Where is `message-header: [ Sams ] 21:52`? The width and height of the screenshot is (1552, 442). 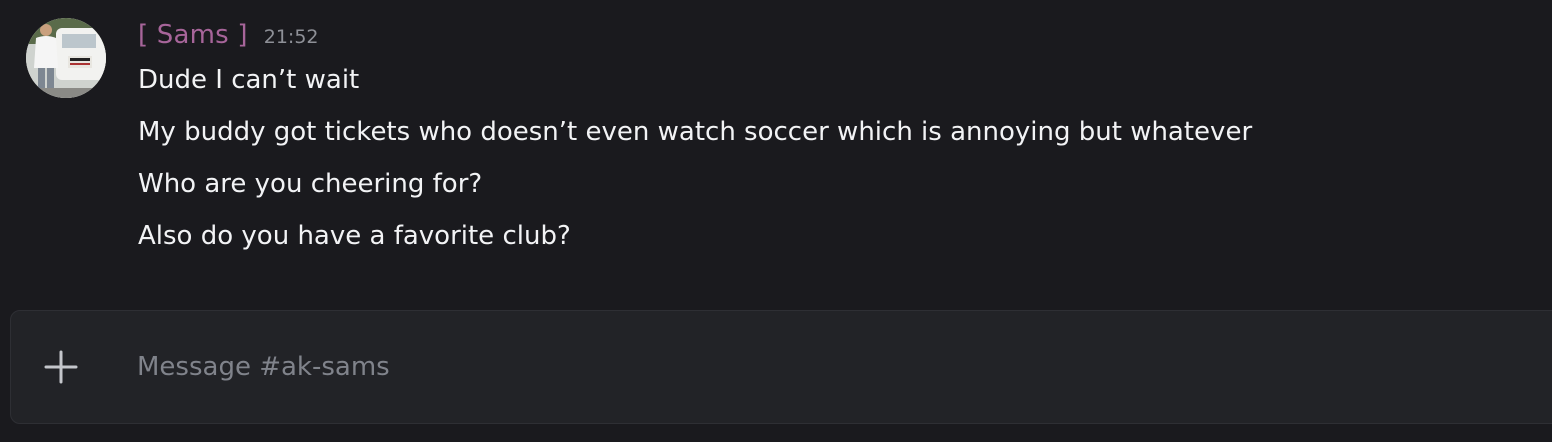 message-header: [ Sams ] 21:52 is located at coordinates (228, 37).